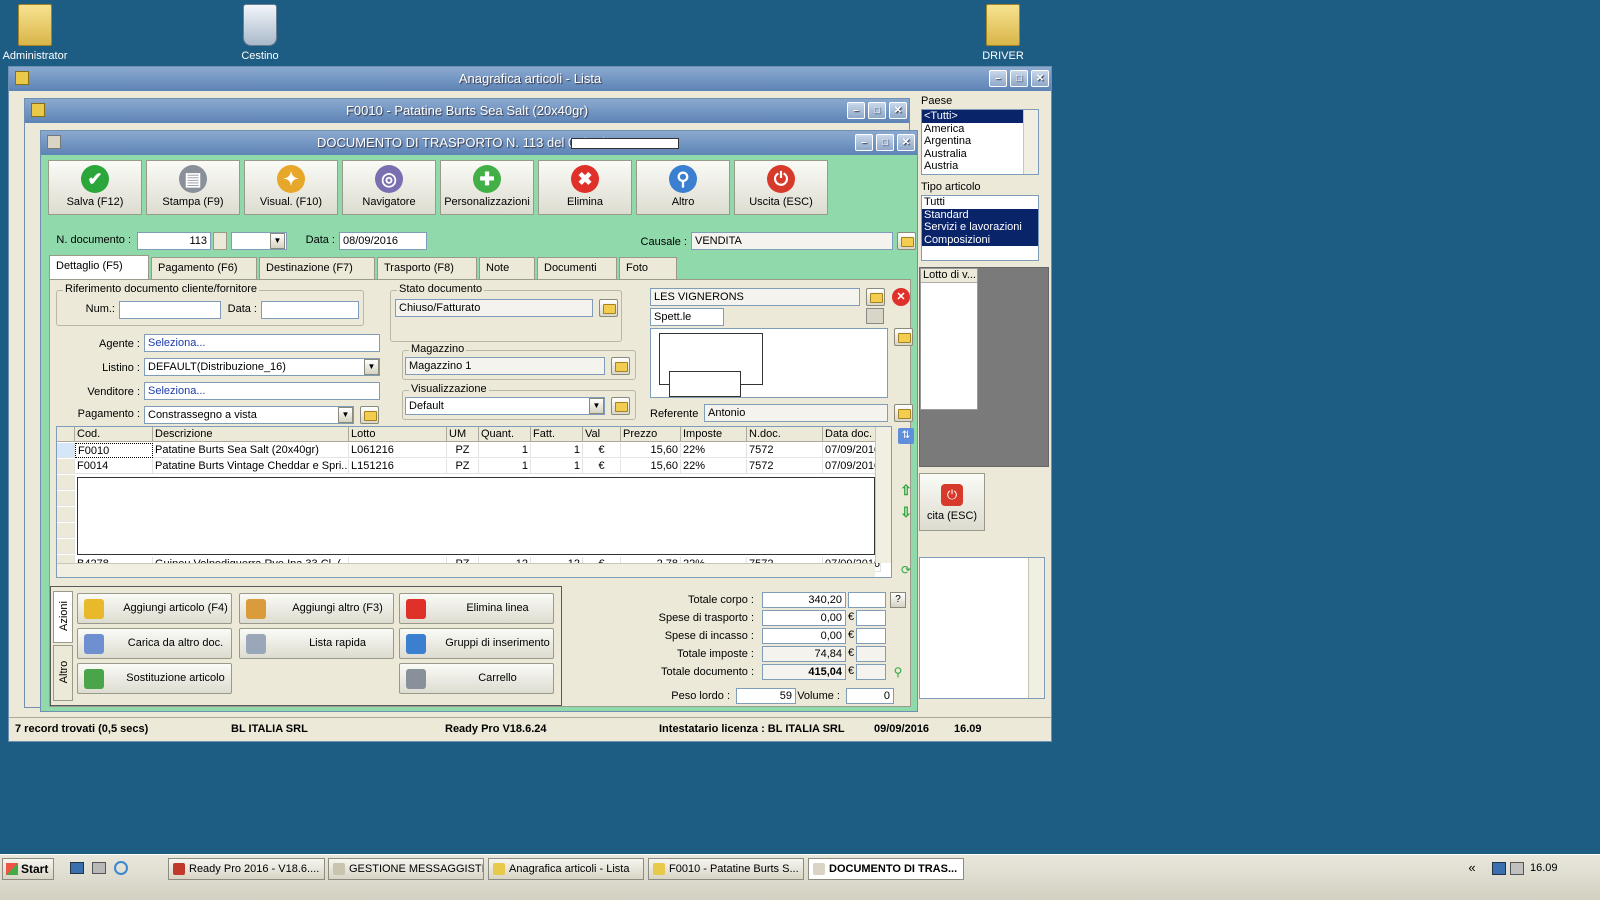 Image resolution: width=1600 pixels, height=900 pixels. I want to click on toolbar-button-stampa-f9: ▤ Stampa (F9), so click(193, 187).